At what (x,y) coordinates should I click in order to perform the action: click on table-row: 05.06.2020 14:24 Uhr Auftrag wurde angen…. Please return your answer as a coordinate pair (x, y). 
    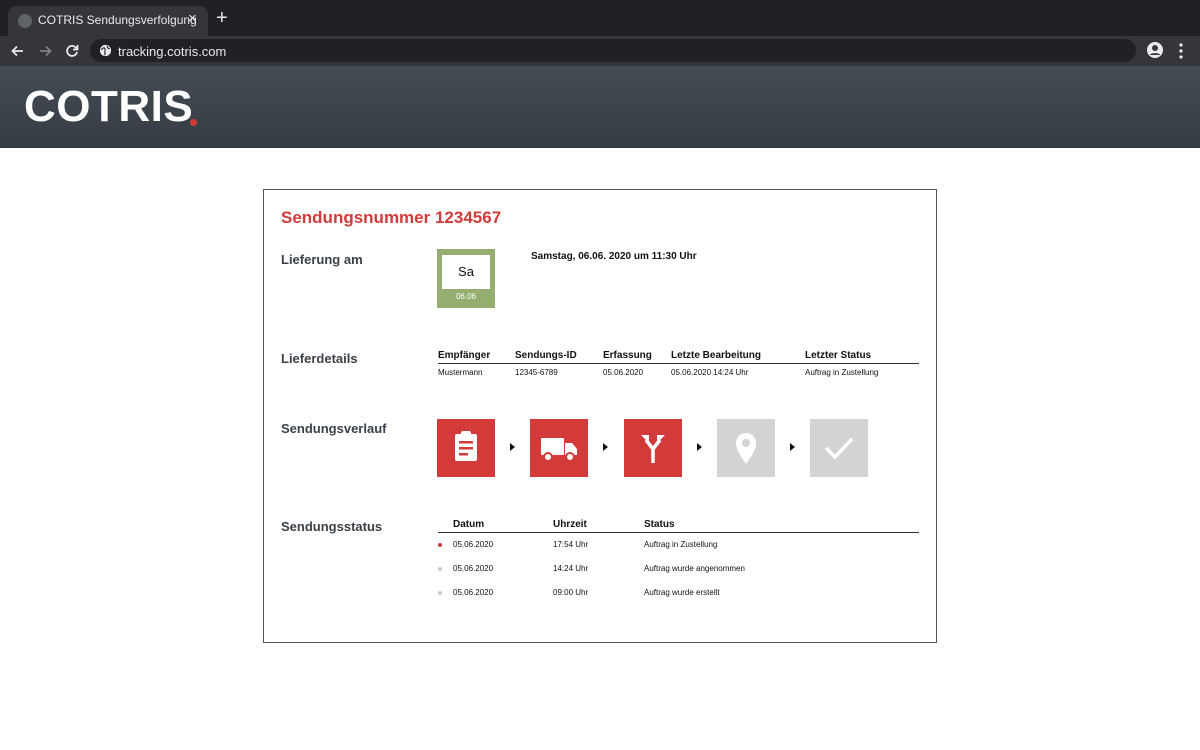
    Looking at the image, I should click on (678, 569).